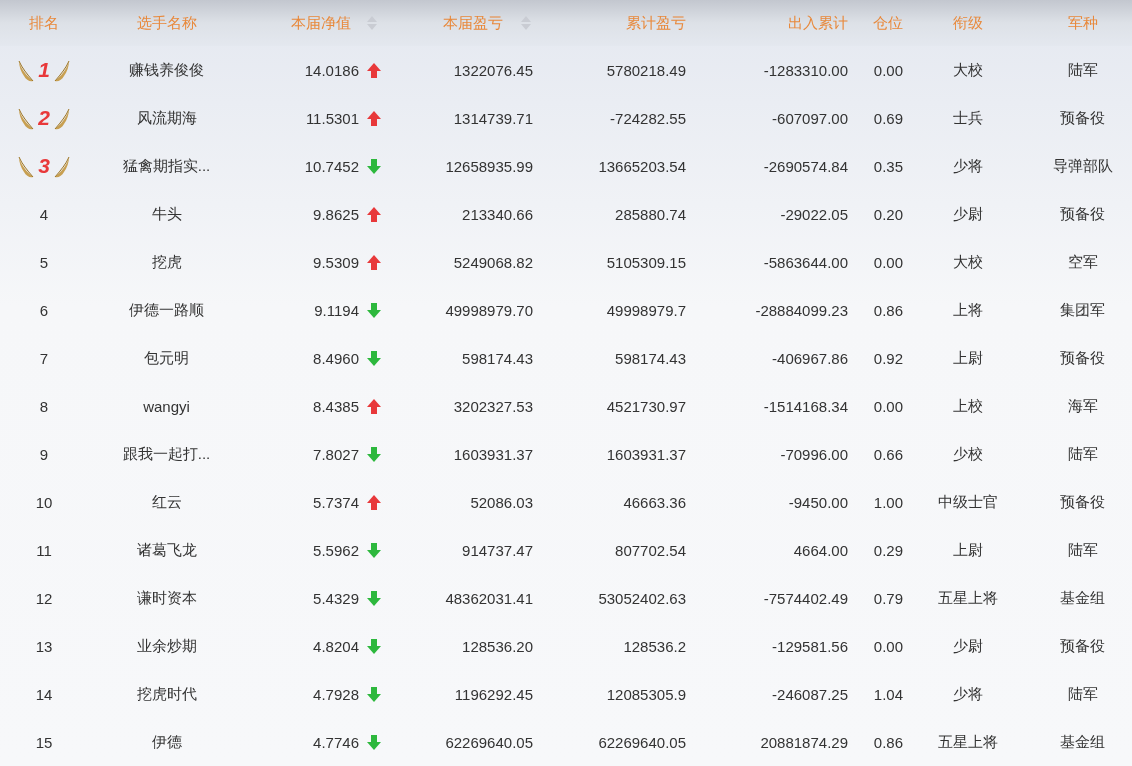  Describe the element at coordinates (810, 358) in the screenshot. I see `net-flow: -406967.86` at that location.